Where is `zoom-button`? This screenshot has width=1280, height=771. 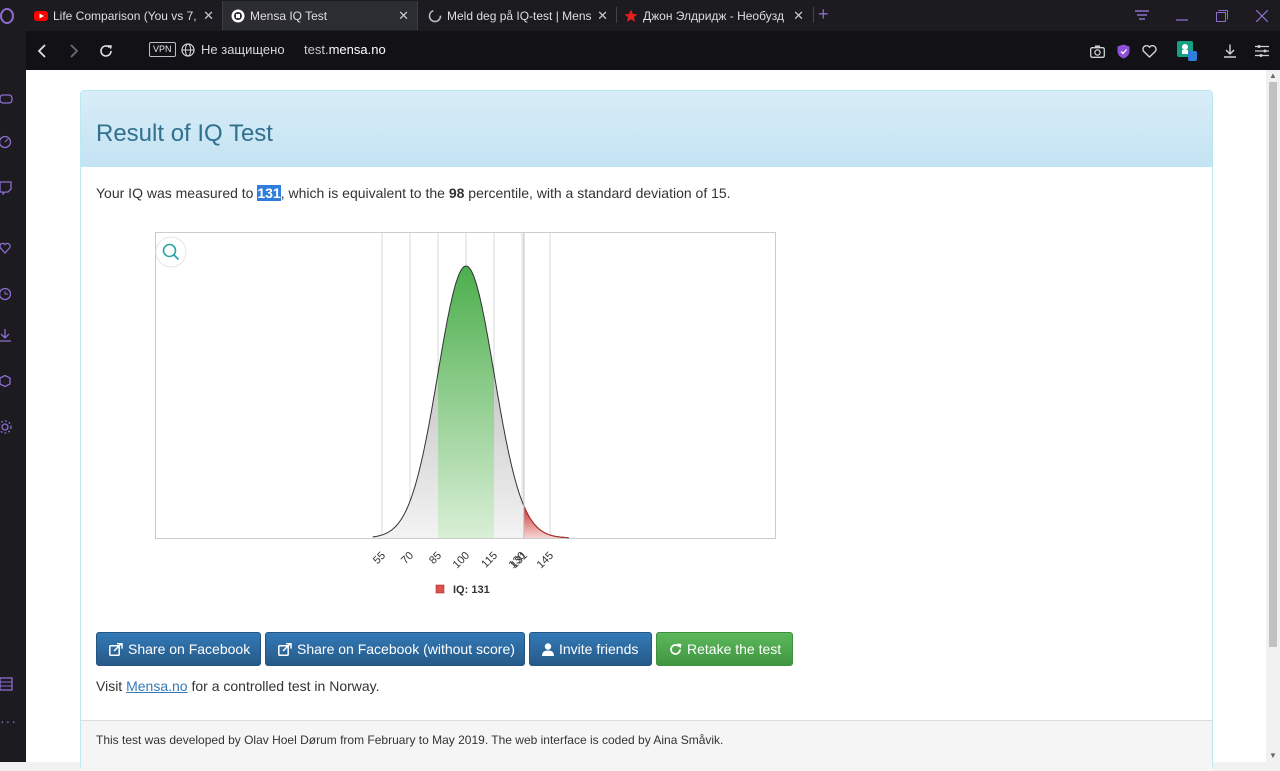
zoom-button is located at coordinates (171, 252).